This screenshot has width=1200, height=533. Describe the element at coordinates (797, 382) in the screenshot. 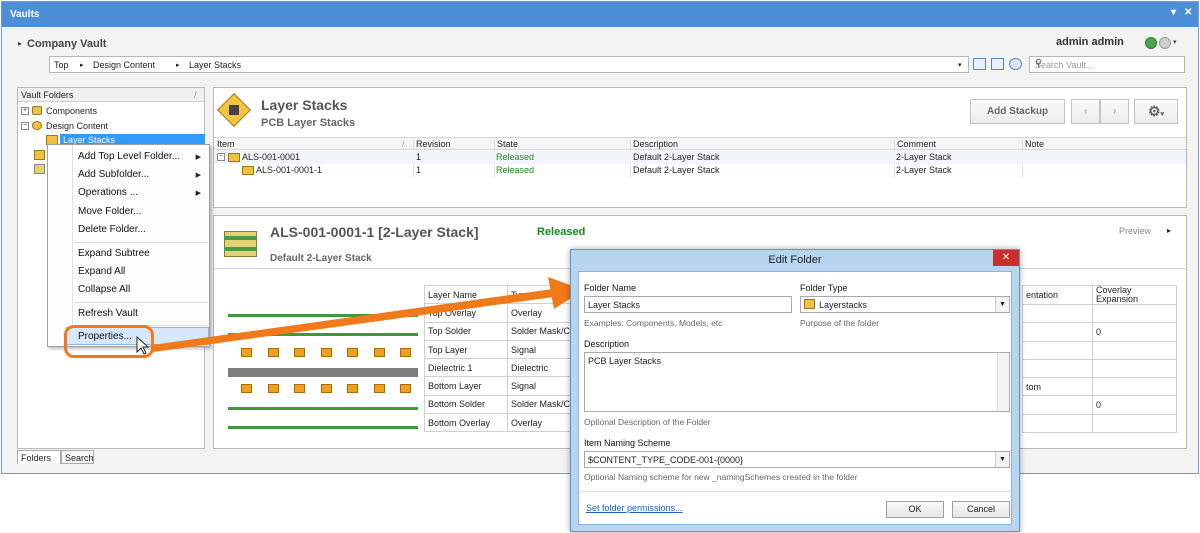

I see `description-textarea: PCB Layer Stacks` at that location.